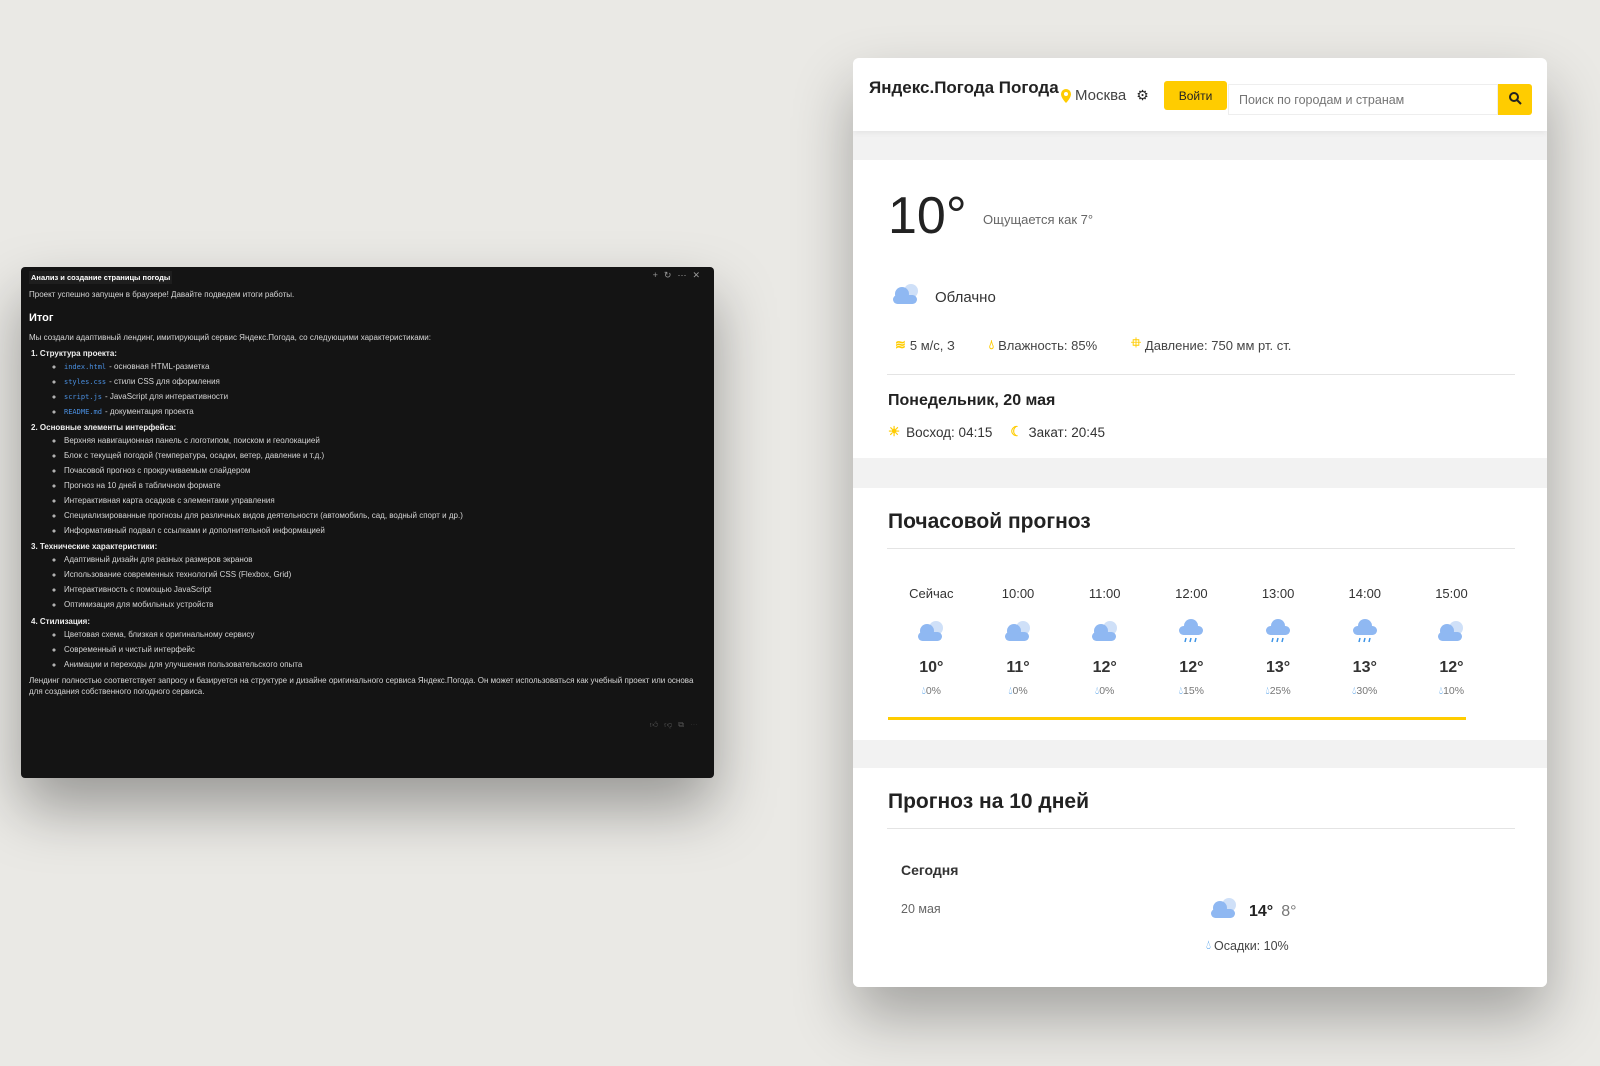 The height and width of the screenshot is (1066, 1600). What do you see at coordinates (671, 724) in the screenshot?
I see `thumbs-down-icon: 👎︎` at bounding box center [671, 724].